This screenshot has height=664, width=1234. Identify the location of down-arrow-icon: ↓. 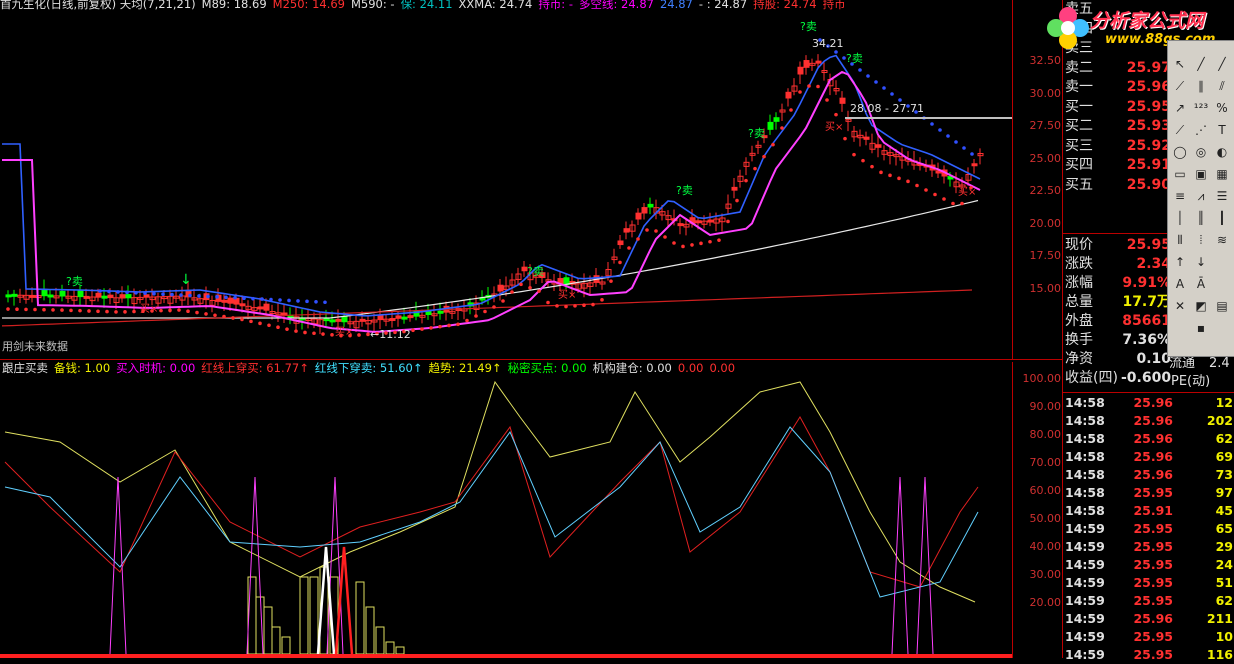
(1201, 262).